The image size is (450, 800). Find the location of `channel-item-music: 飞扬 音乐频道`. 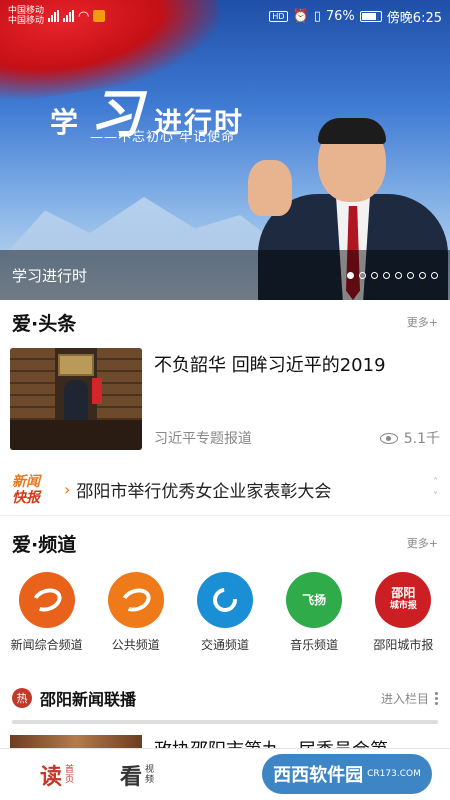

channel-item-music: 飞扬 音乐频道 is located at coordinates (314, 620).